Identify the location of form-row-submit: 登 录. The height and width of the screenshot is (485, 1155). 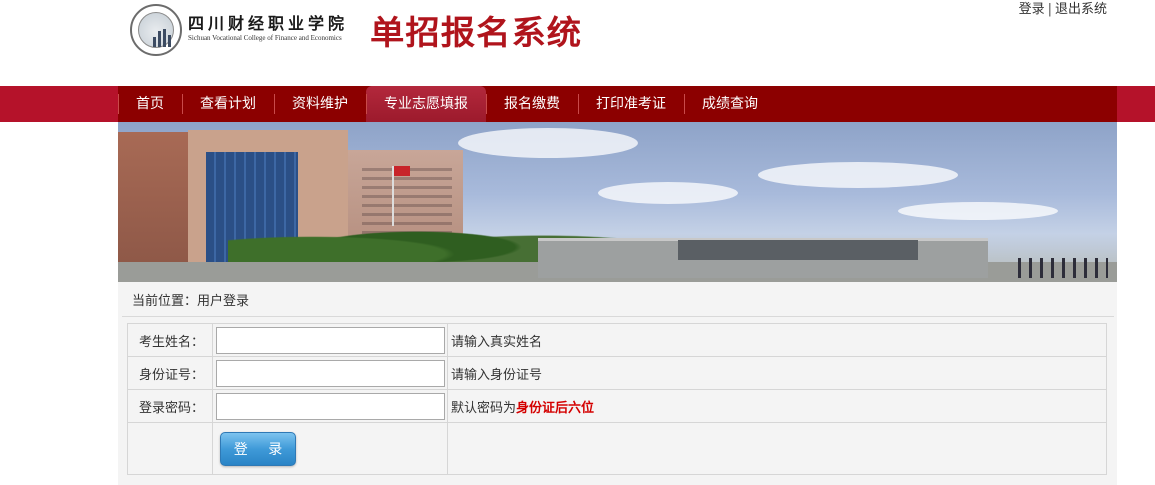
(617, 448).